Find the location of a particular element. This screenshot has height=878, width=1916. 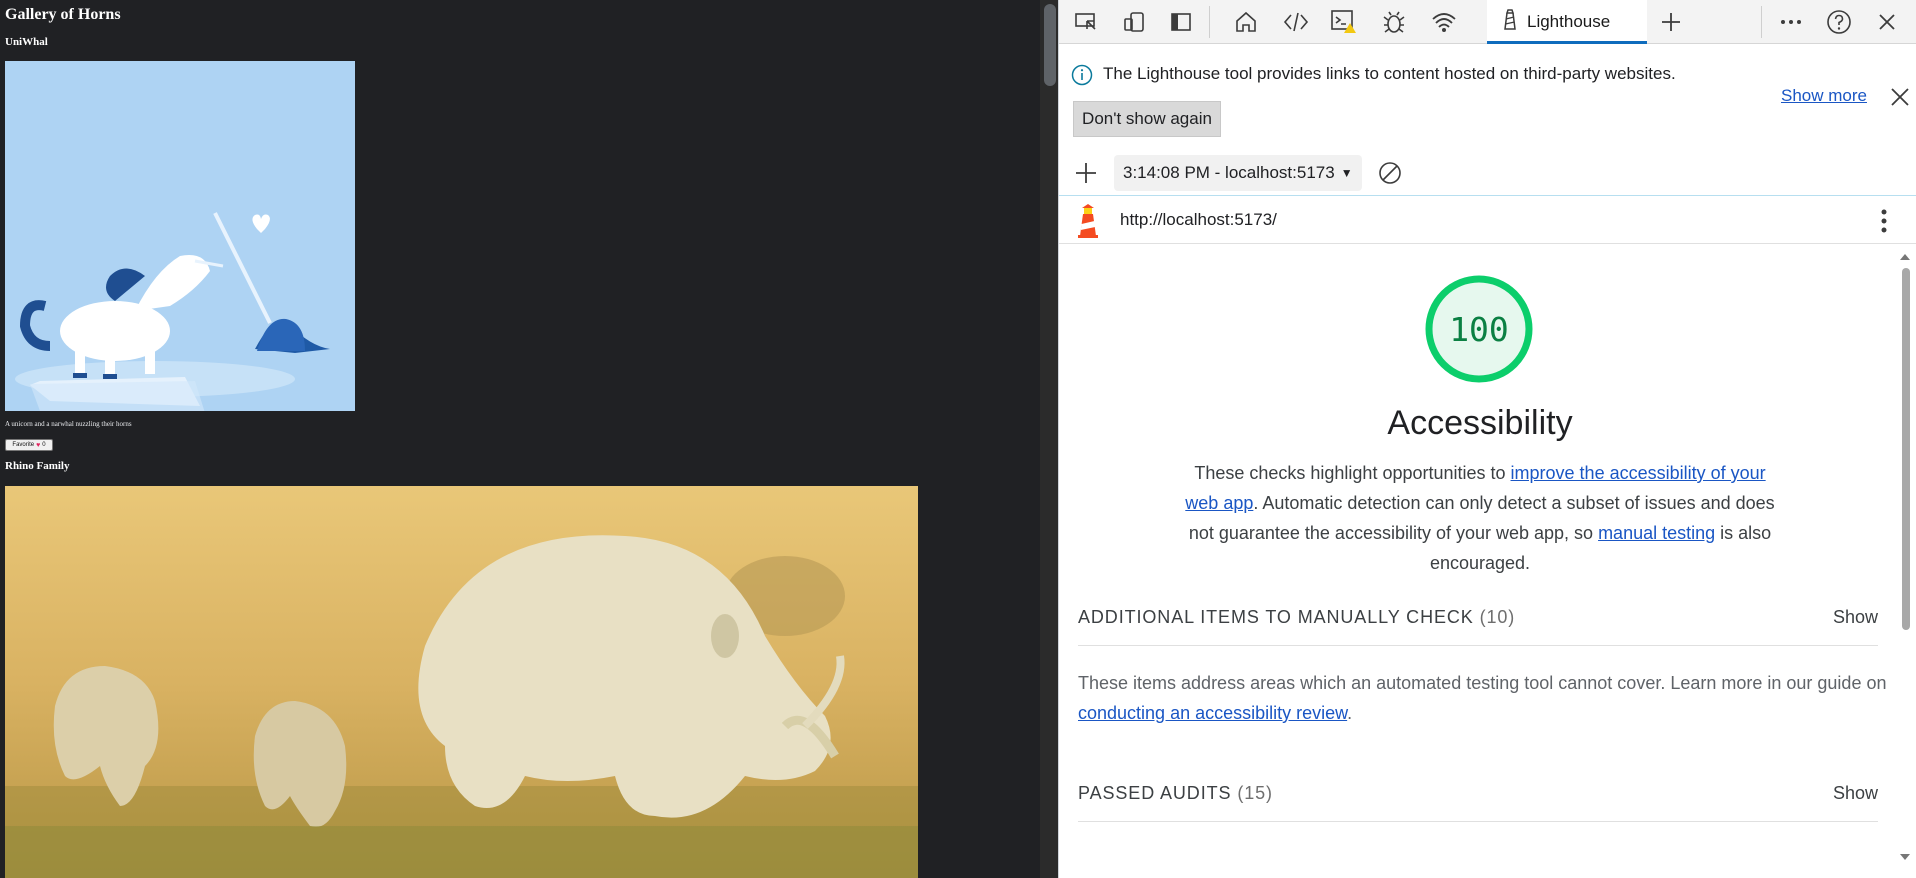

passed-audits-title: PASSED AUDITS (15) is located at coordinates (1175, 793).